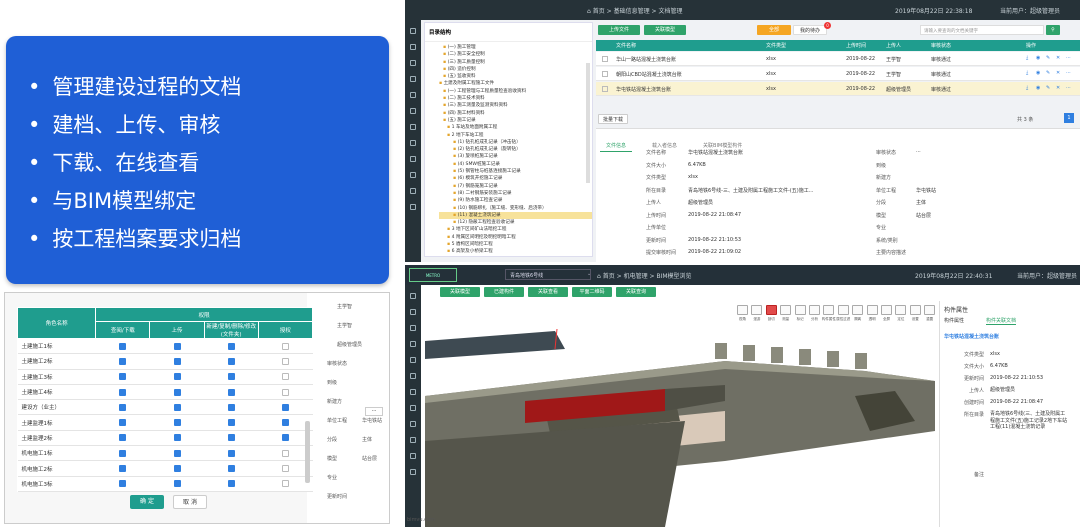  What do you see at coordinates (636, 276) in the screenshot?
I see `breadcrumb2-mep: 机电管理` at bounding box center [636, 276].